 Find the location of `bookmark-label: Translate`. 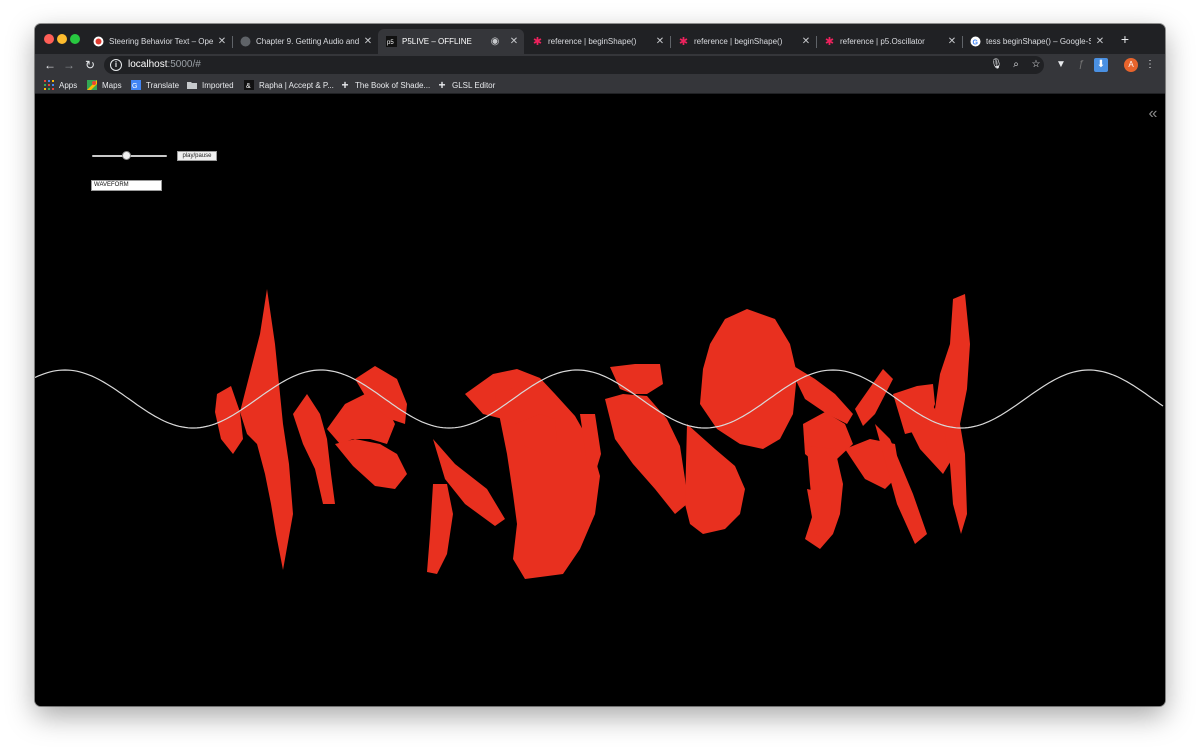

bookmark-label: Translate is located at coordinates (163, 85).